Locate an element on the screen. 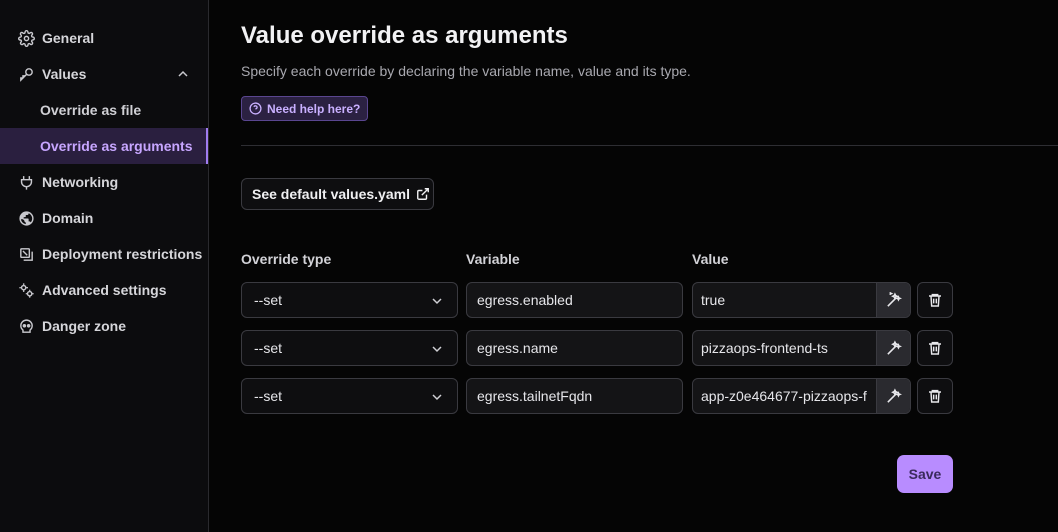  variable-input: egress.name is located at coordinates (574, 348).